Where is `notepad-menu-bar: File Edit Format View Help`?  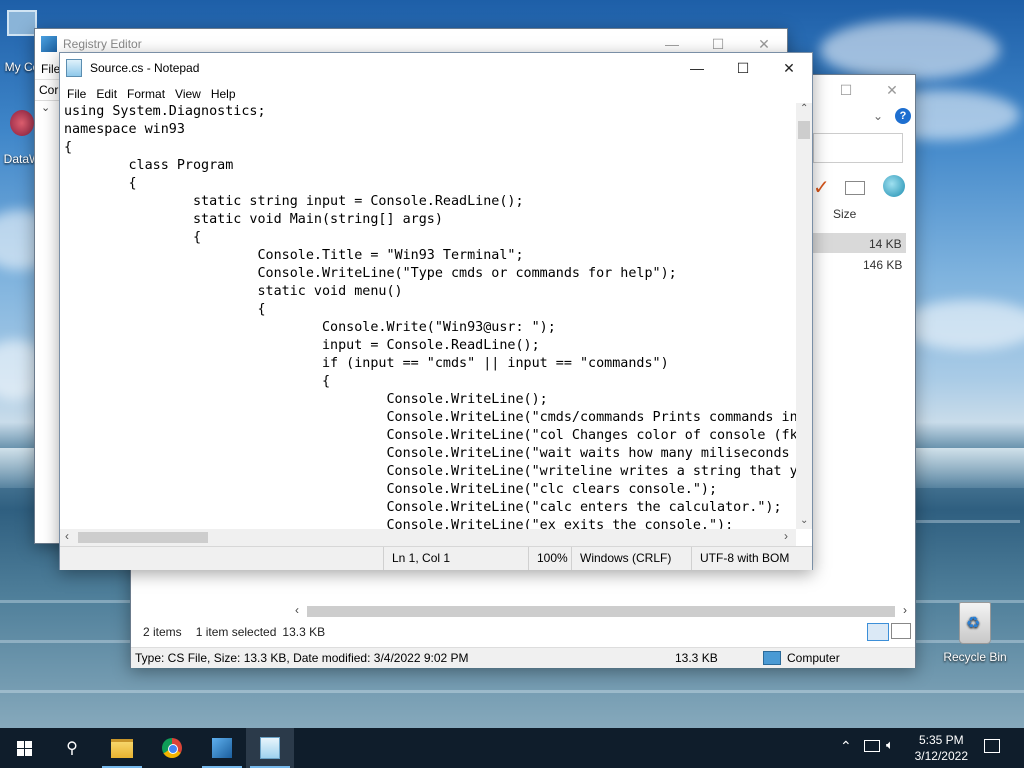
notepad-menu-bar: File Edit Format View Help is located at coordinates (436, 94).